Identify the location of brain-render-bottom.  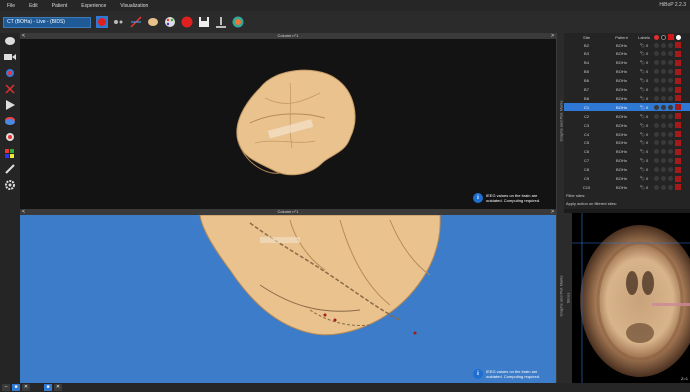
(320, 280).